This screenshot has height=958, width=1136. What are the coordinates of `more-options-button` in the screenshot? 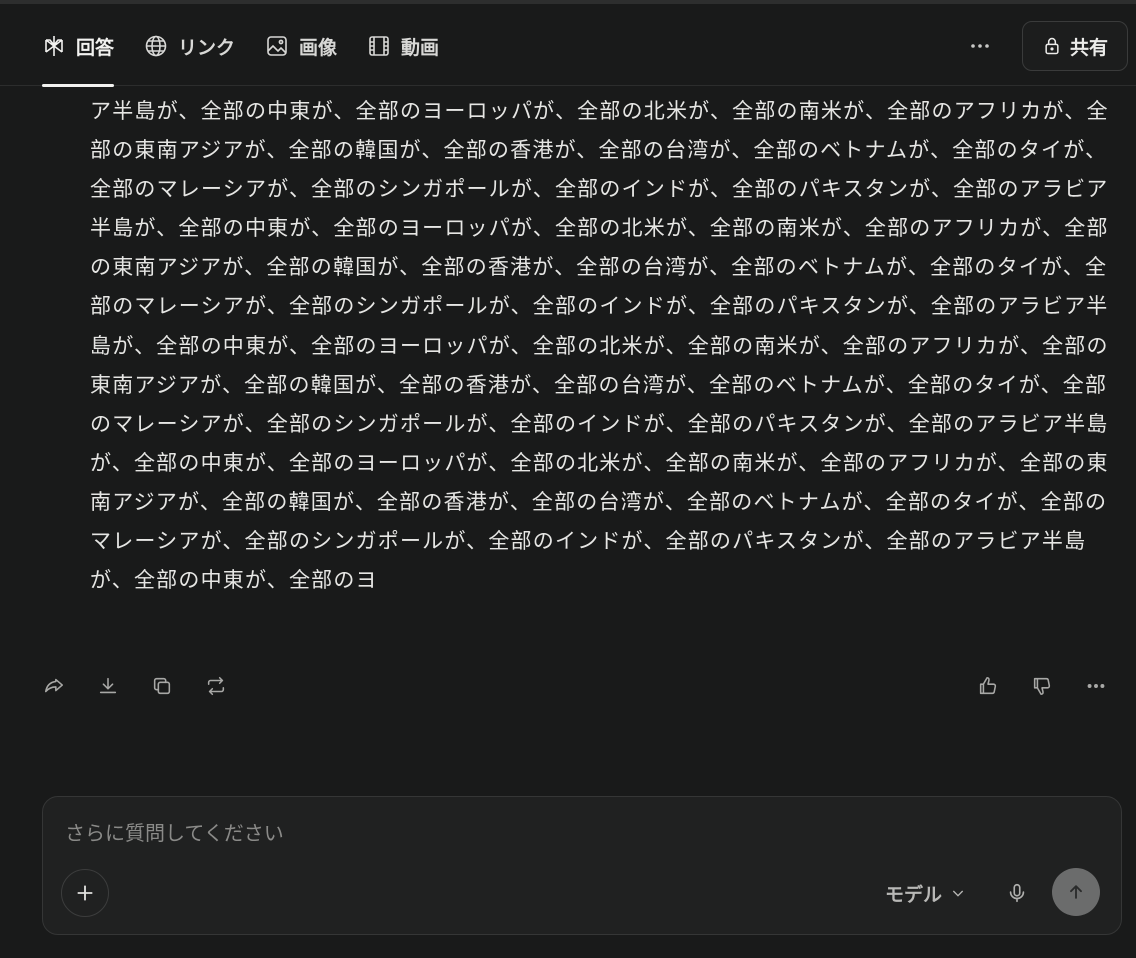 It's located at (980, 46).